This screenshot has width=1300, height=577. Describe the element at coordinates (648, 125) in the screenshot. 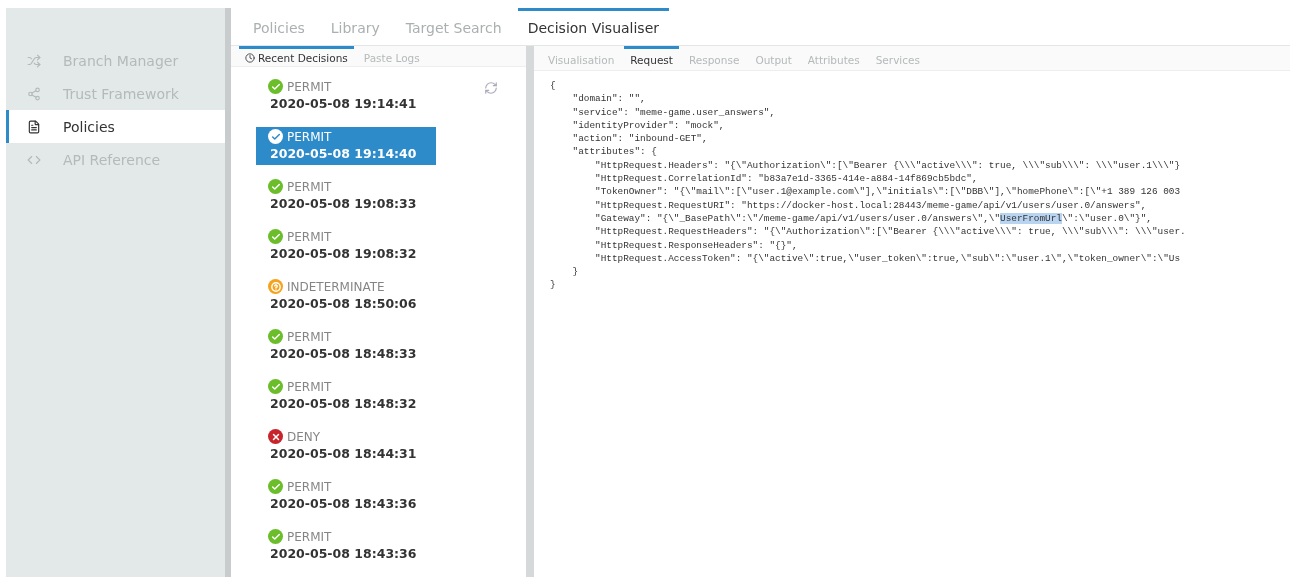

I see `code-line: "identityProvider": "mock",` at that location.